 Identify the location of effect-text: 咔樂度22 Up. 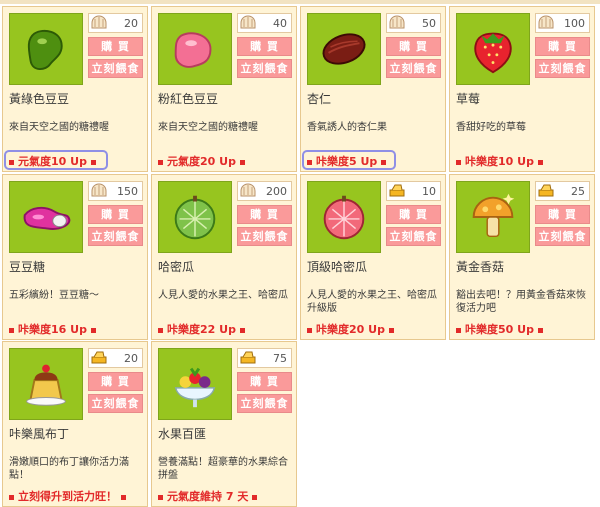
(201, 329).